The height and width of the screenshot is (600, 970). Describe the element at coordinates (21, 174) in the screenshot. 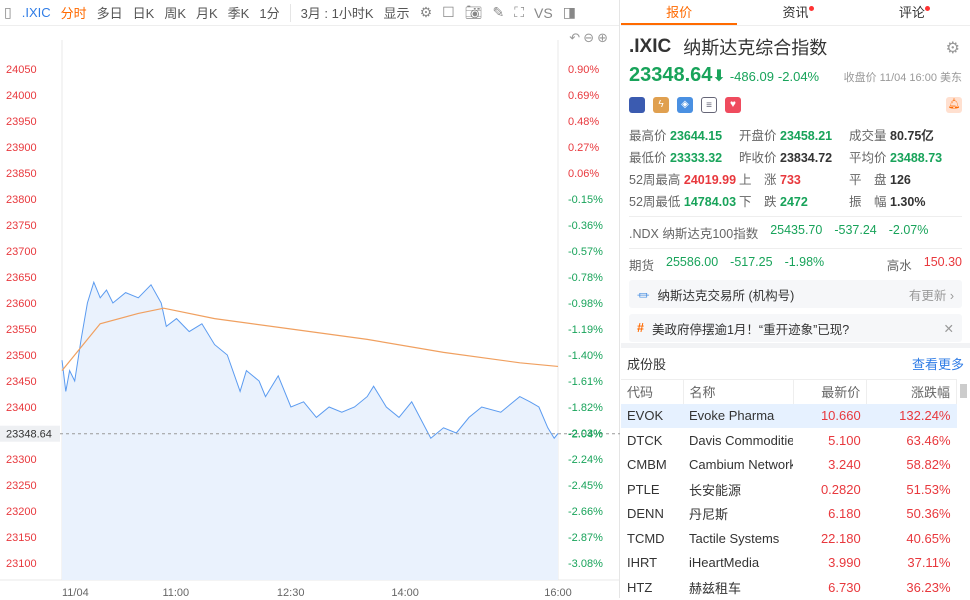

I see `y-tick-label: 23850` at that location.